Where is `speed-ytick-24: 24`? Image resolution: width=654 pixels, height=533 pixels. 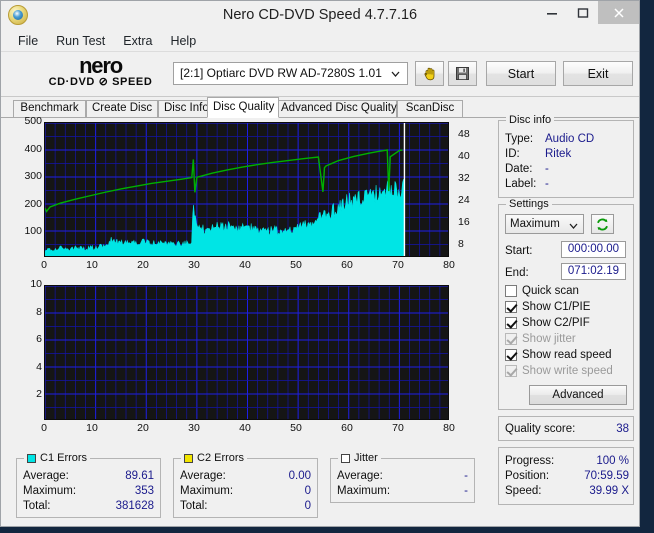
speed-ytick-24: 24 is located at coordinates (464, 199).